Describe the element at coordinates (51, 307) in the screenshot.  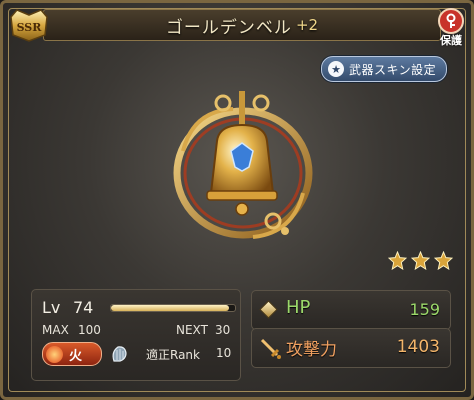
I see `level-label: Lv` at that location.